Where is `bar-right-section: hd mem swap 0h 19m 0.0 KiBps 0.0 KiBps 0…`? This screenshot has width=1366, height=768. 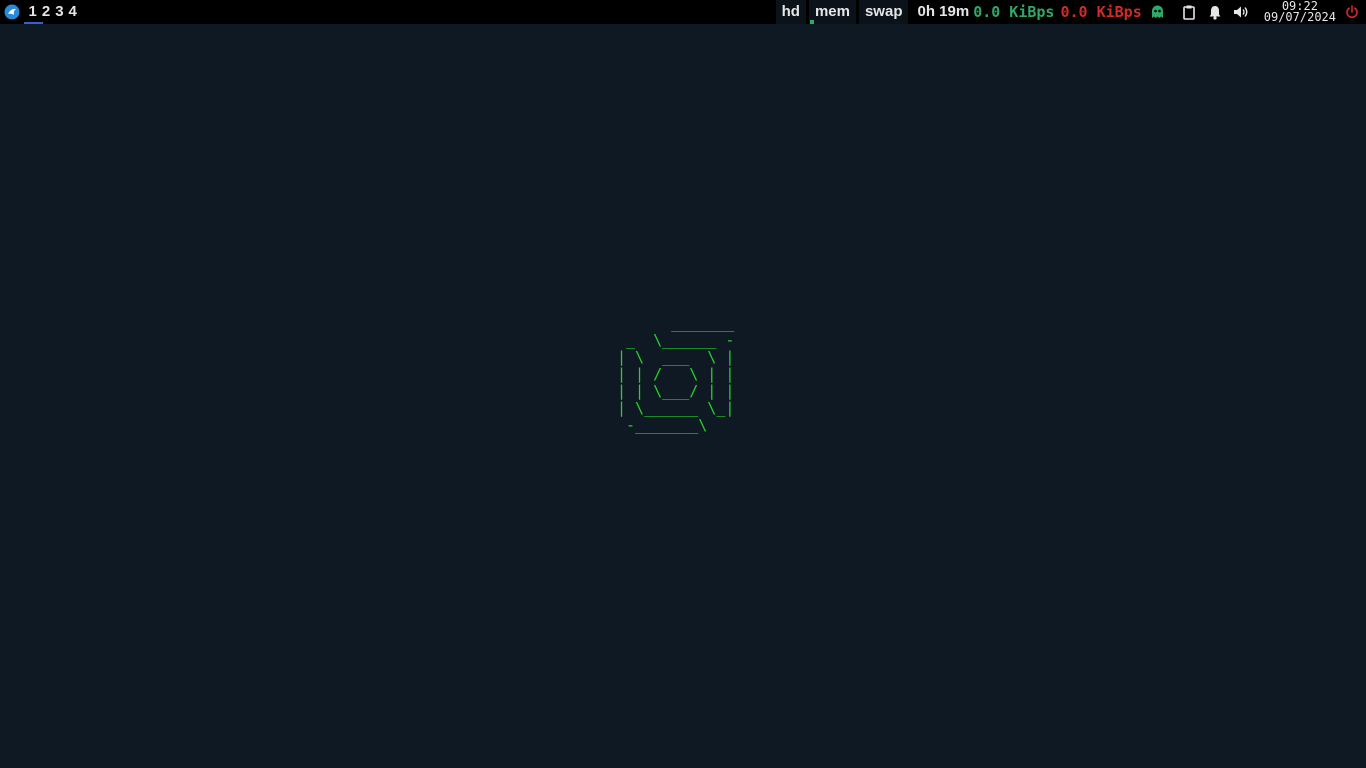
bar-right-section: hd mem swap 0h 19m 0.0 KiBps 0.0 KiBps 0… is located at coordinates (1070, 12).